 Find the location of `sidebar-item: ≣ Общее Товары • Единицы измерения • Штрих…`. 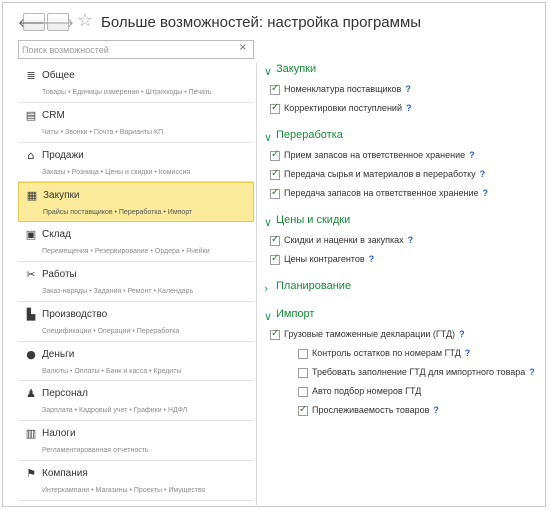

sidebar-item: ≣ Общее Товары • Единицы измерения • Штрих… is located at coordinates (136, 83).